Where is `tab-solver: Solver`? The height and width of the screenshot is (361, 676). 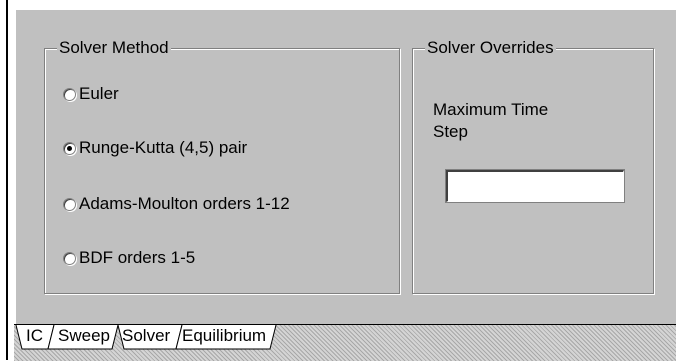 tab-solver: Solver is located at coordinates (146, 336).